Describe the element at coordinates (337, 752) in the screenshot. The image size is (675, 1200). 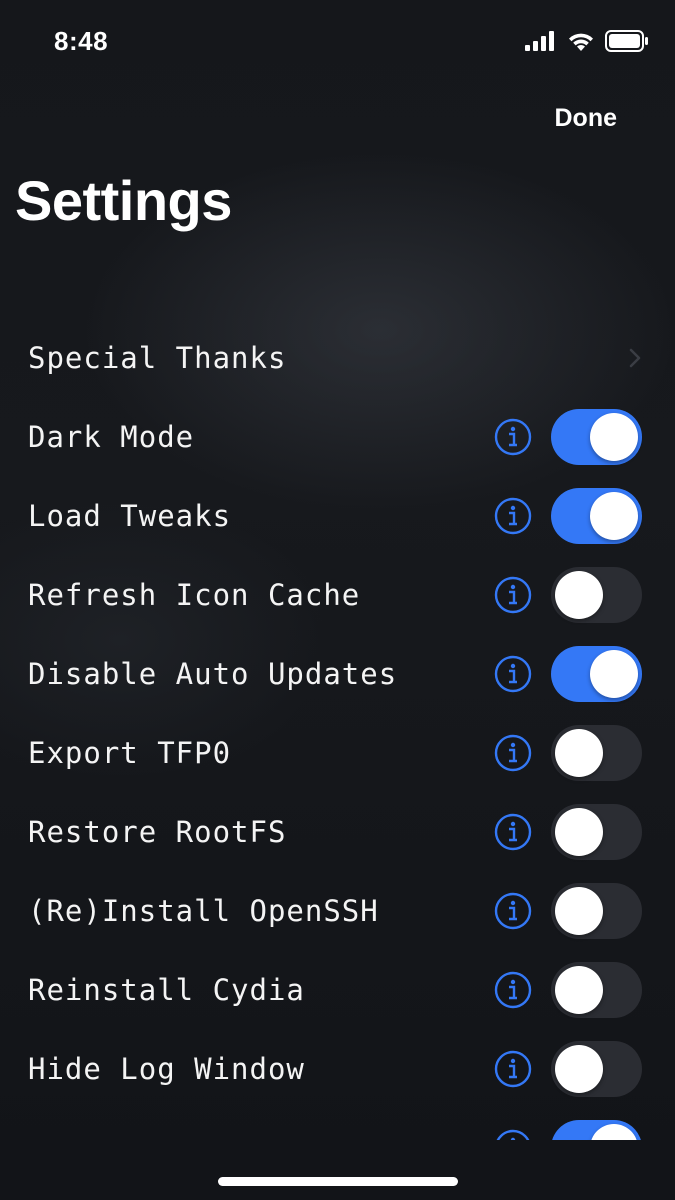
I see `row-export-tfp0: Export TFP0` at that location.